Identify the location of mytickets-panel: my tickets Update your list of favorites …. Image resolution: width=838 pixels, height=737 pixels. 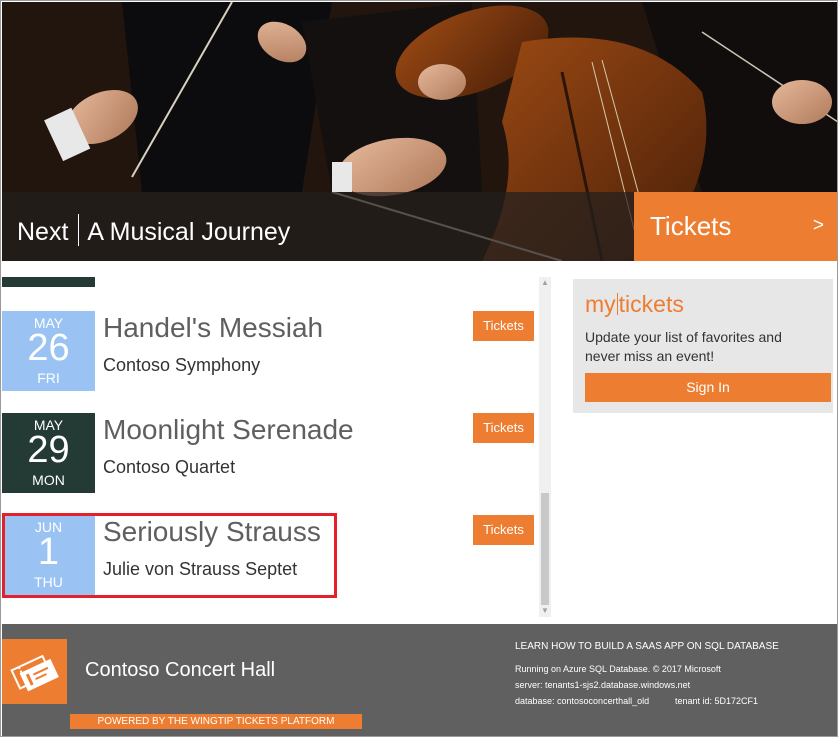
(703, 346).